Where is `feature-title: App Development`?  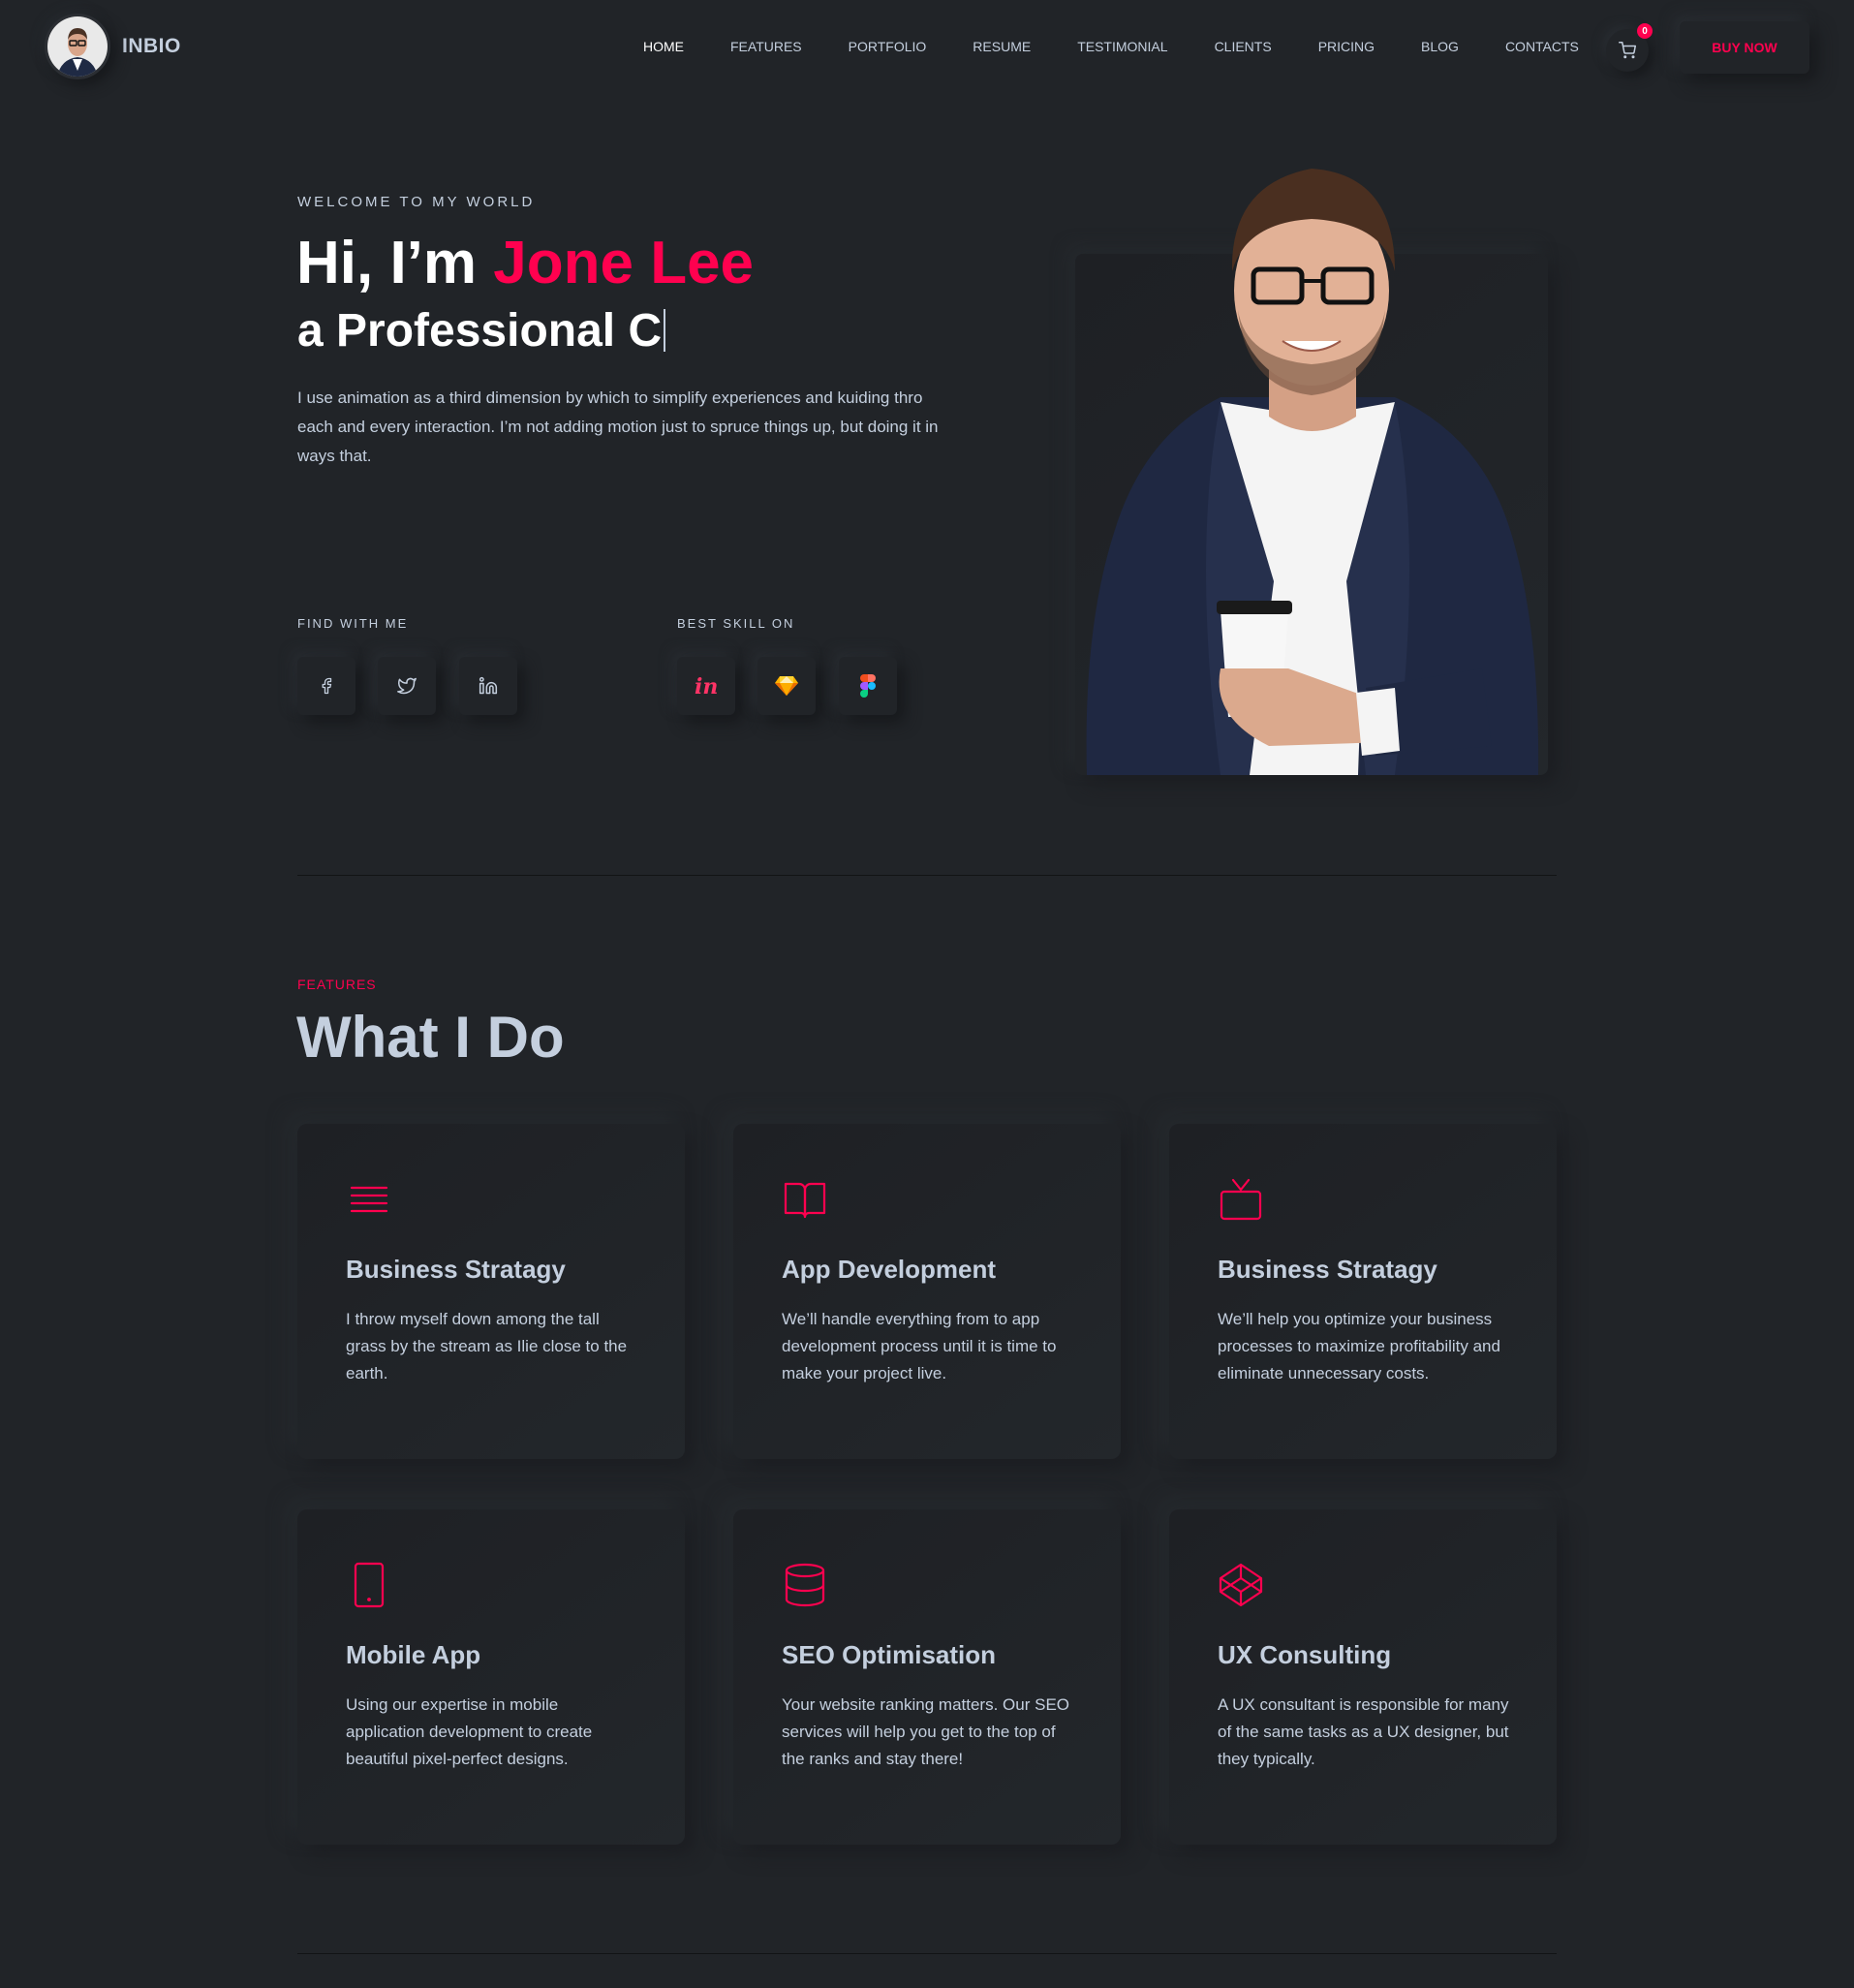 feature-title: App Development is located at coordinates (889, 1269).